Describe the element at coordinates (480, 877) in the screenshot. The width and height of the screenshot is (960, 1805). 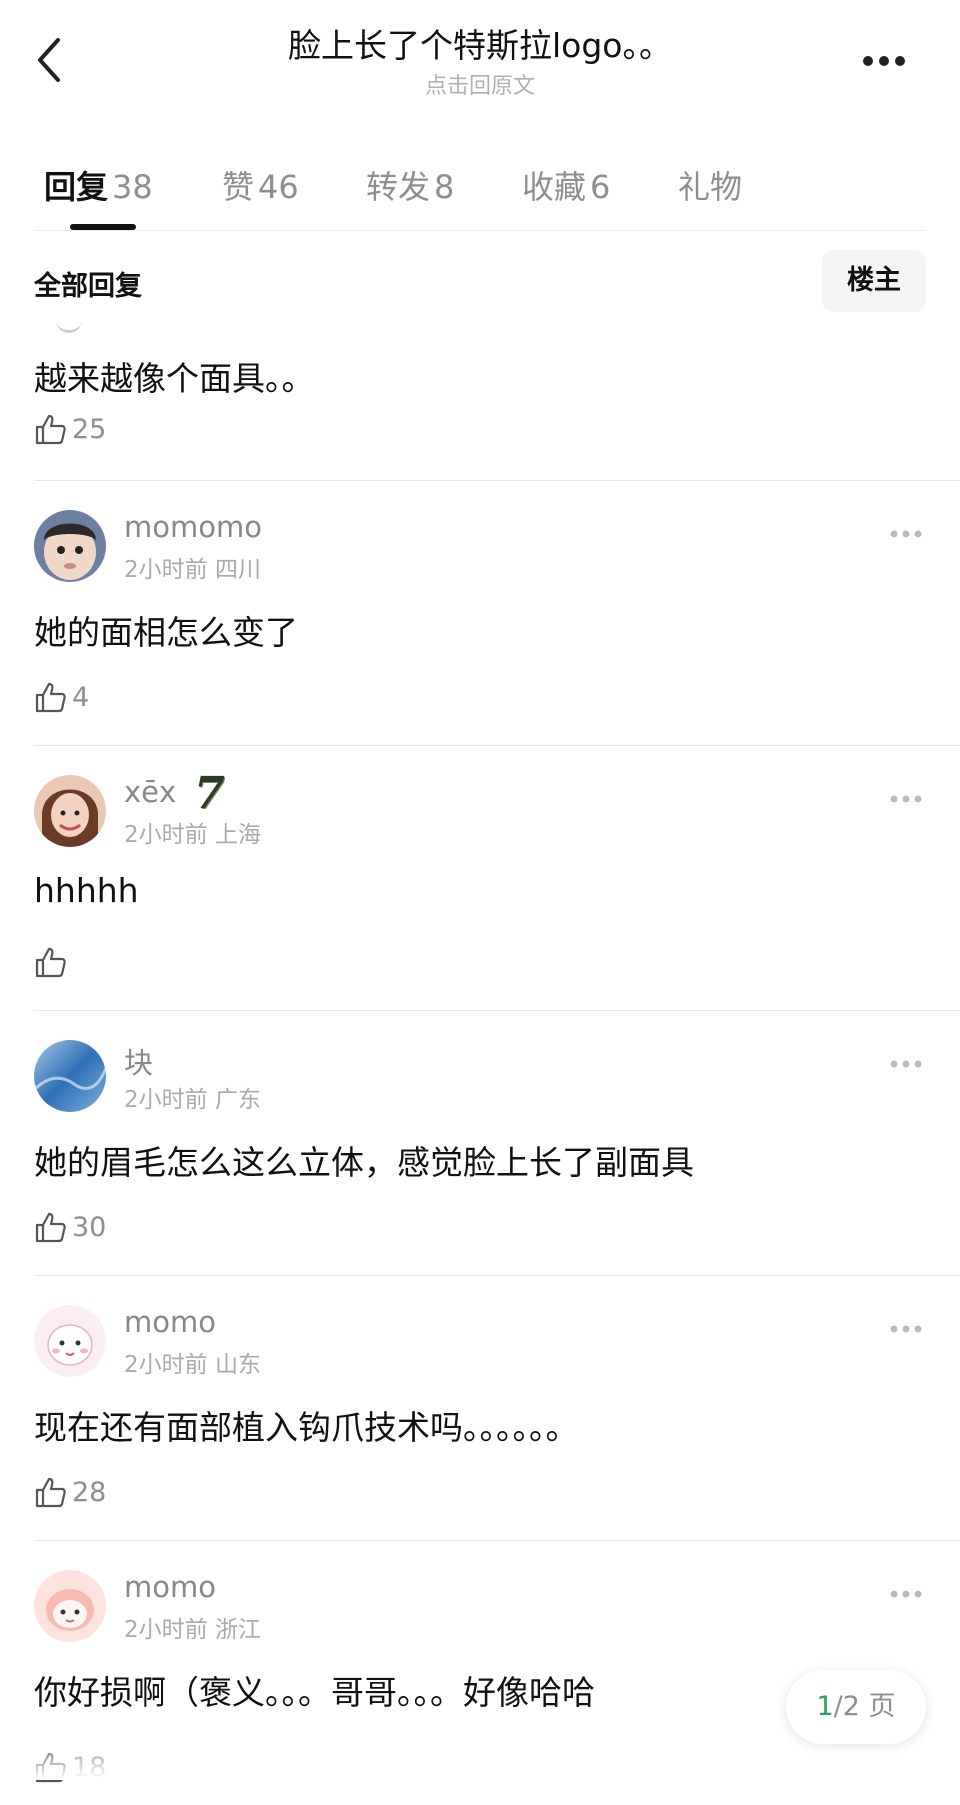
I see `comment-item: xēx 7 2小时前 上海 hhhhh` at that location.